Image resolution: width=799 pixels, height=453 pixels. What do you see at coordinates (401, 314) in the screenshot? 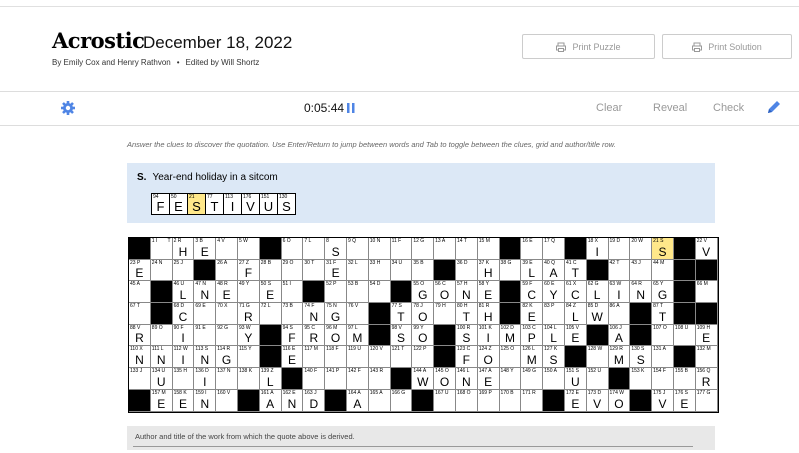
I see `grid-cell: 77 ST` at bounding box center [401, 314].